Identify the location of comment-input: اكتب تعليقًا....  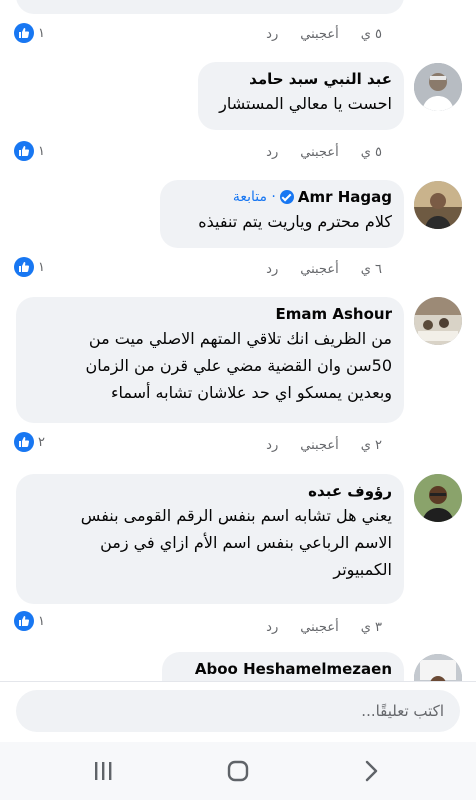
(238, 711).